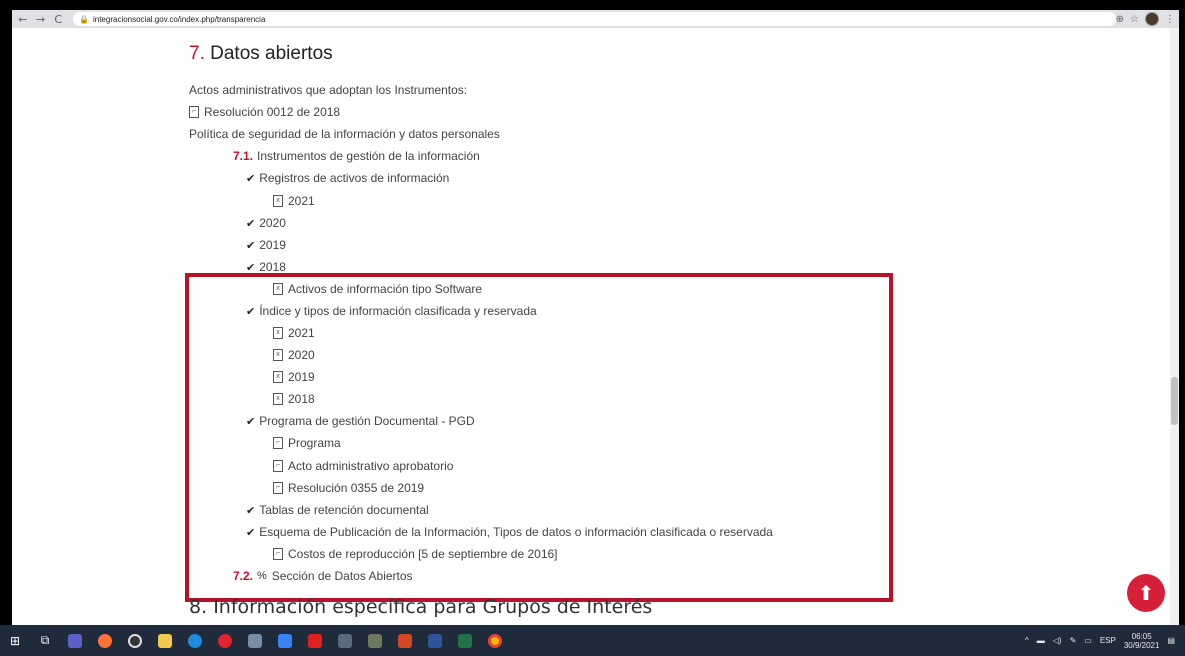  Describe the element at coordinates (272, 267) in the screenshot. I see `list-item-label: 2018` at that location.